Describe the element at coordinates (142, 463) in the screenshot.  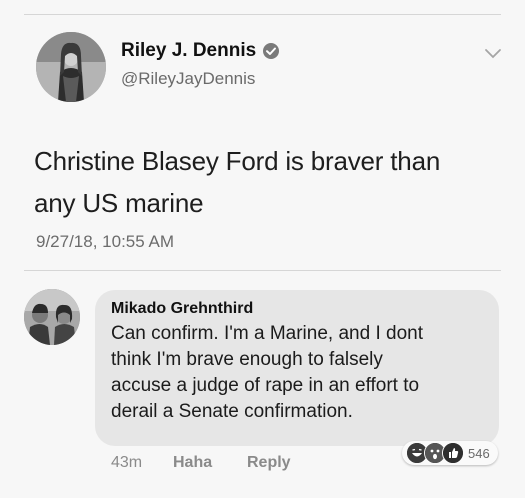
I see `comment-time: 43m` at that location.